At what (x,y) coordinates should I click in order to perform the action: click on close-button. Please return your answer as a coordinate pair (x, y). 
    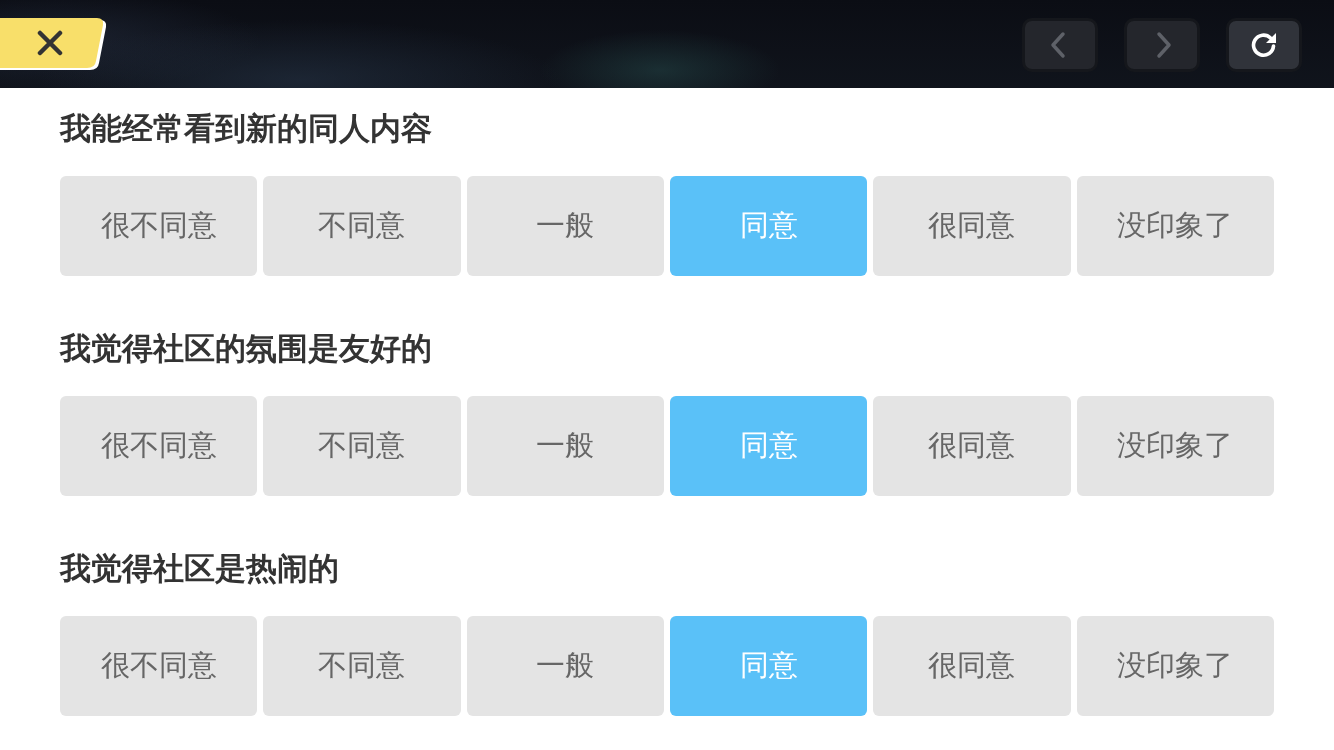
    Looking at the image, I should click on (54, 44).